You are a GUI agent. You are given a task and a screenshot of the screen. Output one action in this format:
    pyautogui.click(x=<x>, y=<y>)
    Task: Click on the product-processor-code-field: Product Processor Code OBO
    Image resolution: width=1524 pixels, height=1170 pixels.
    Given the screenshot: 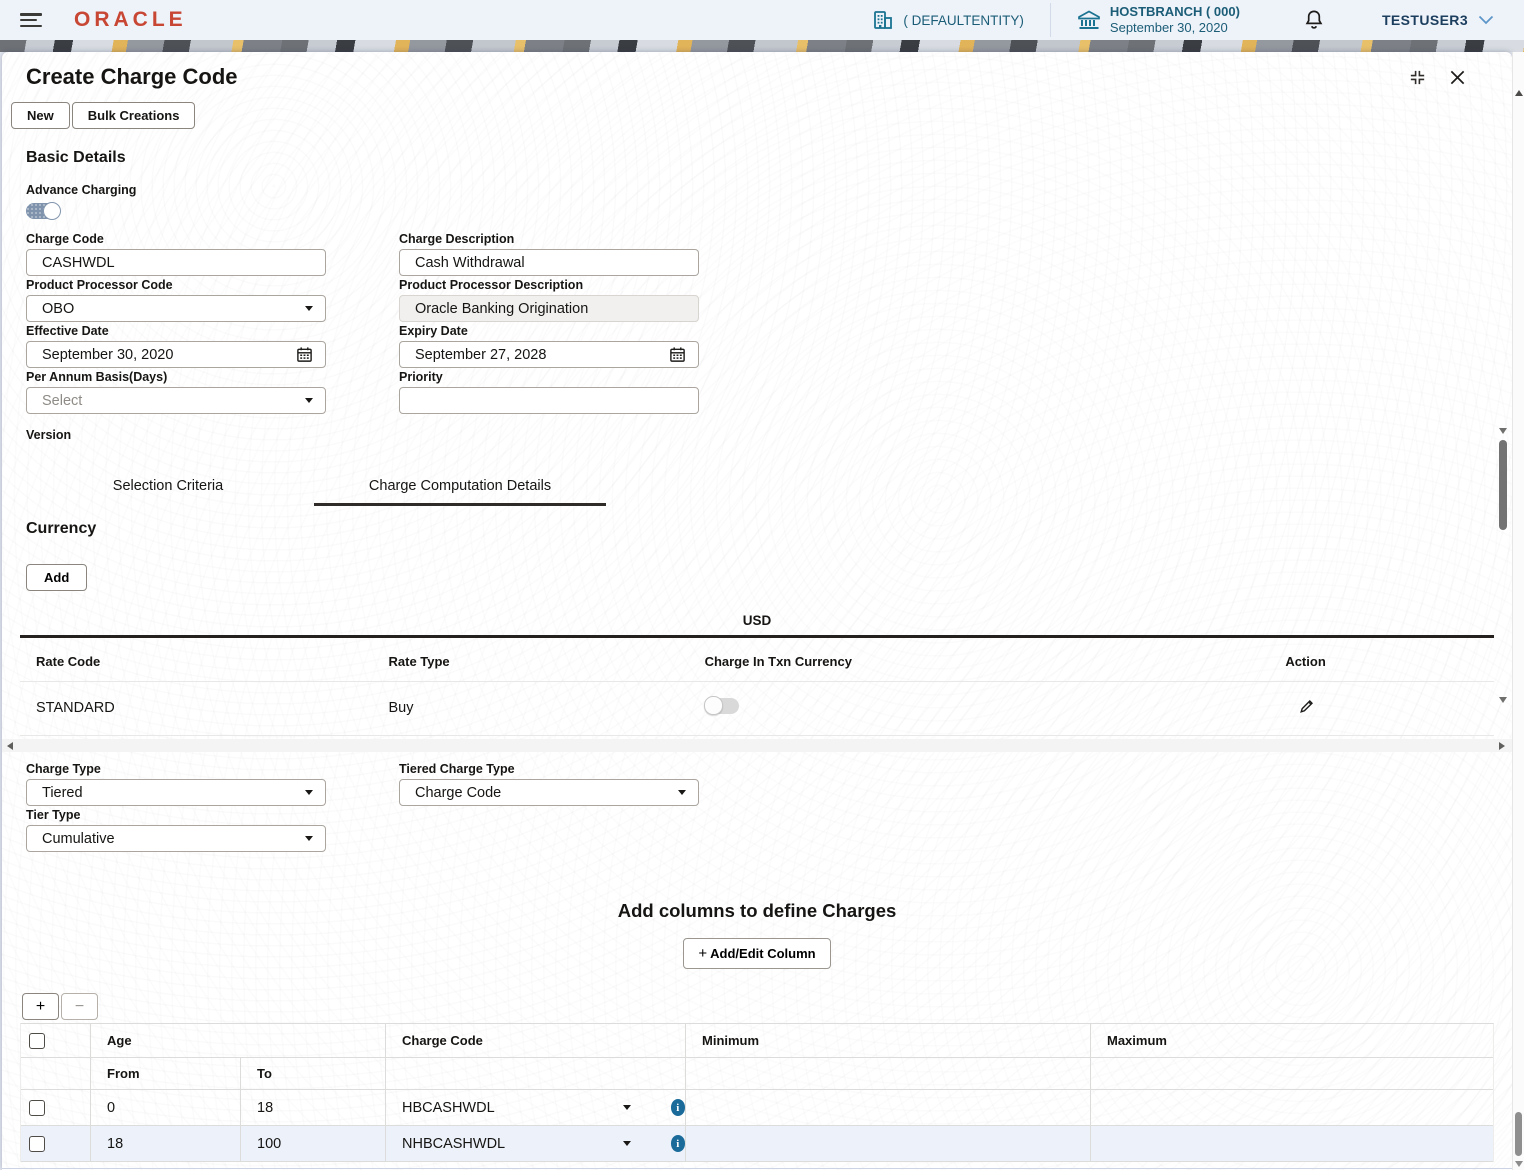 What is the action you would take?
    pyautogui.click(x=176, y=299)
    